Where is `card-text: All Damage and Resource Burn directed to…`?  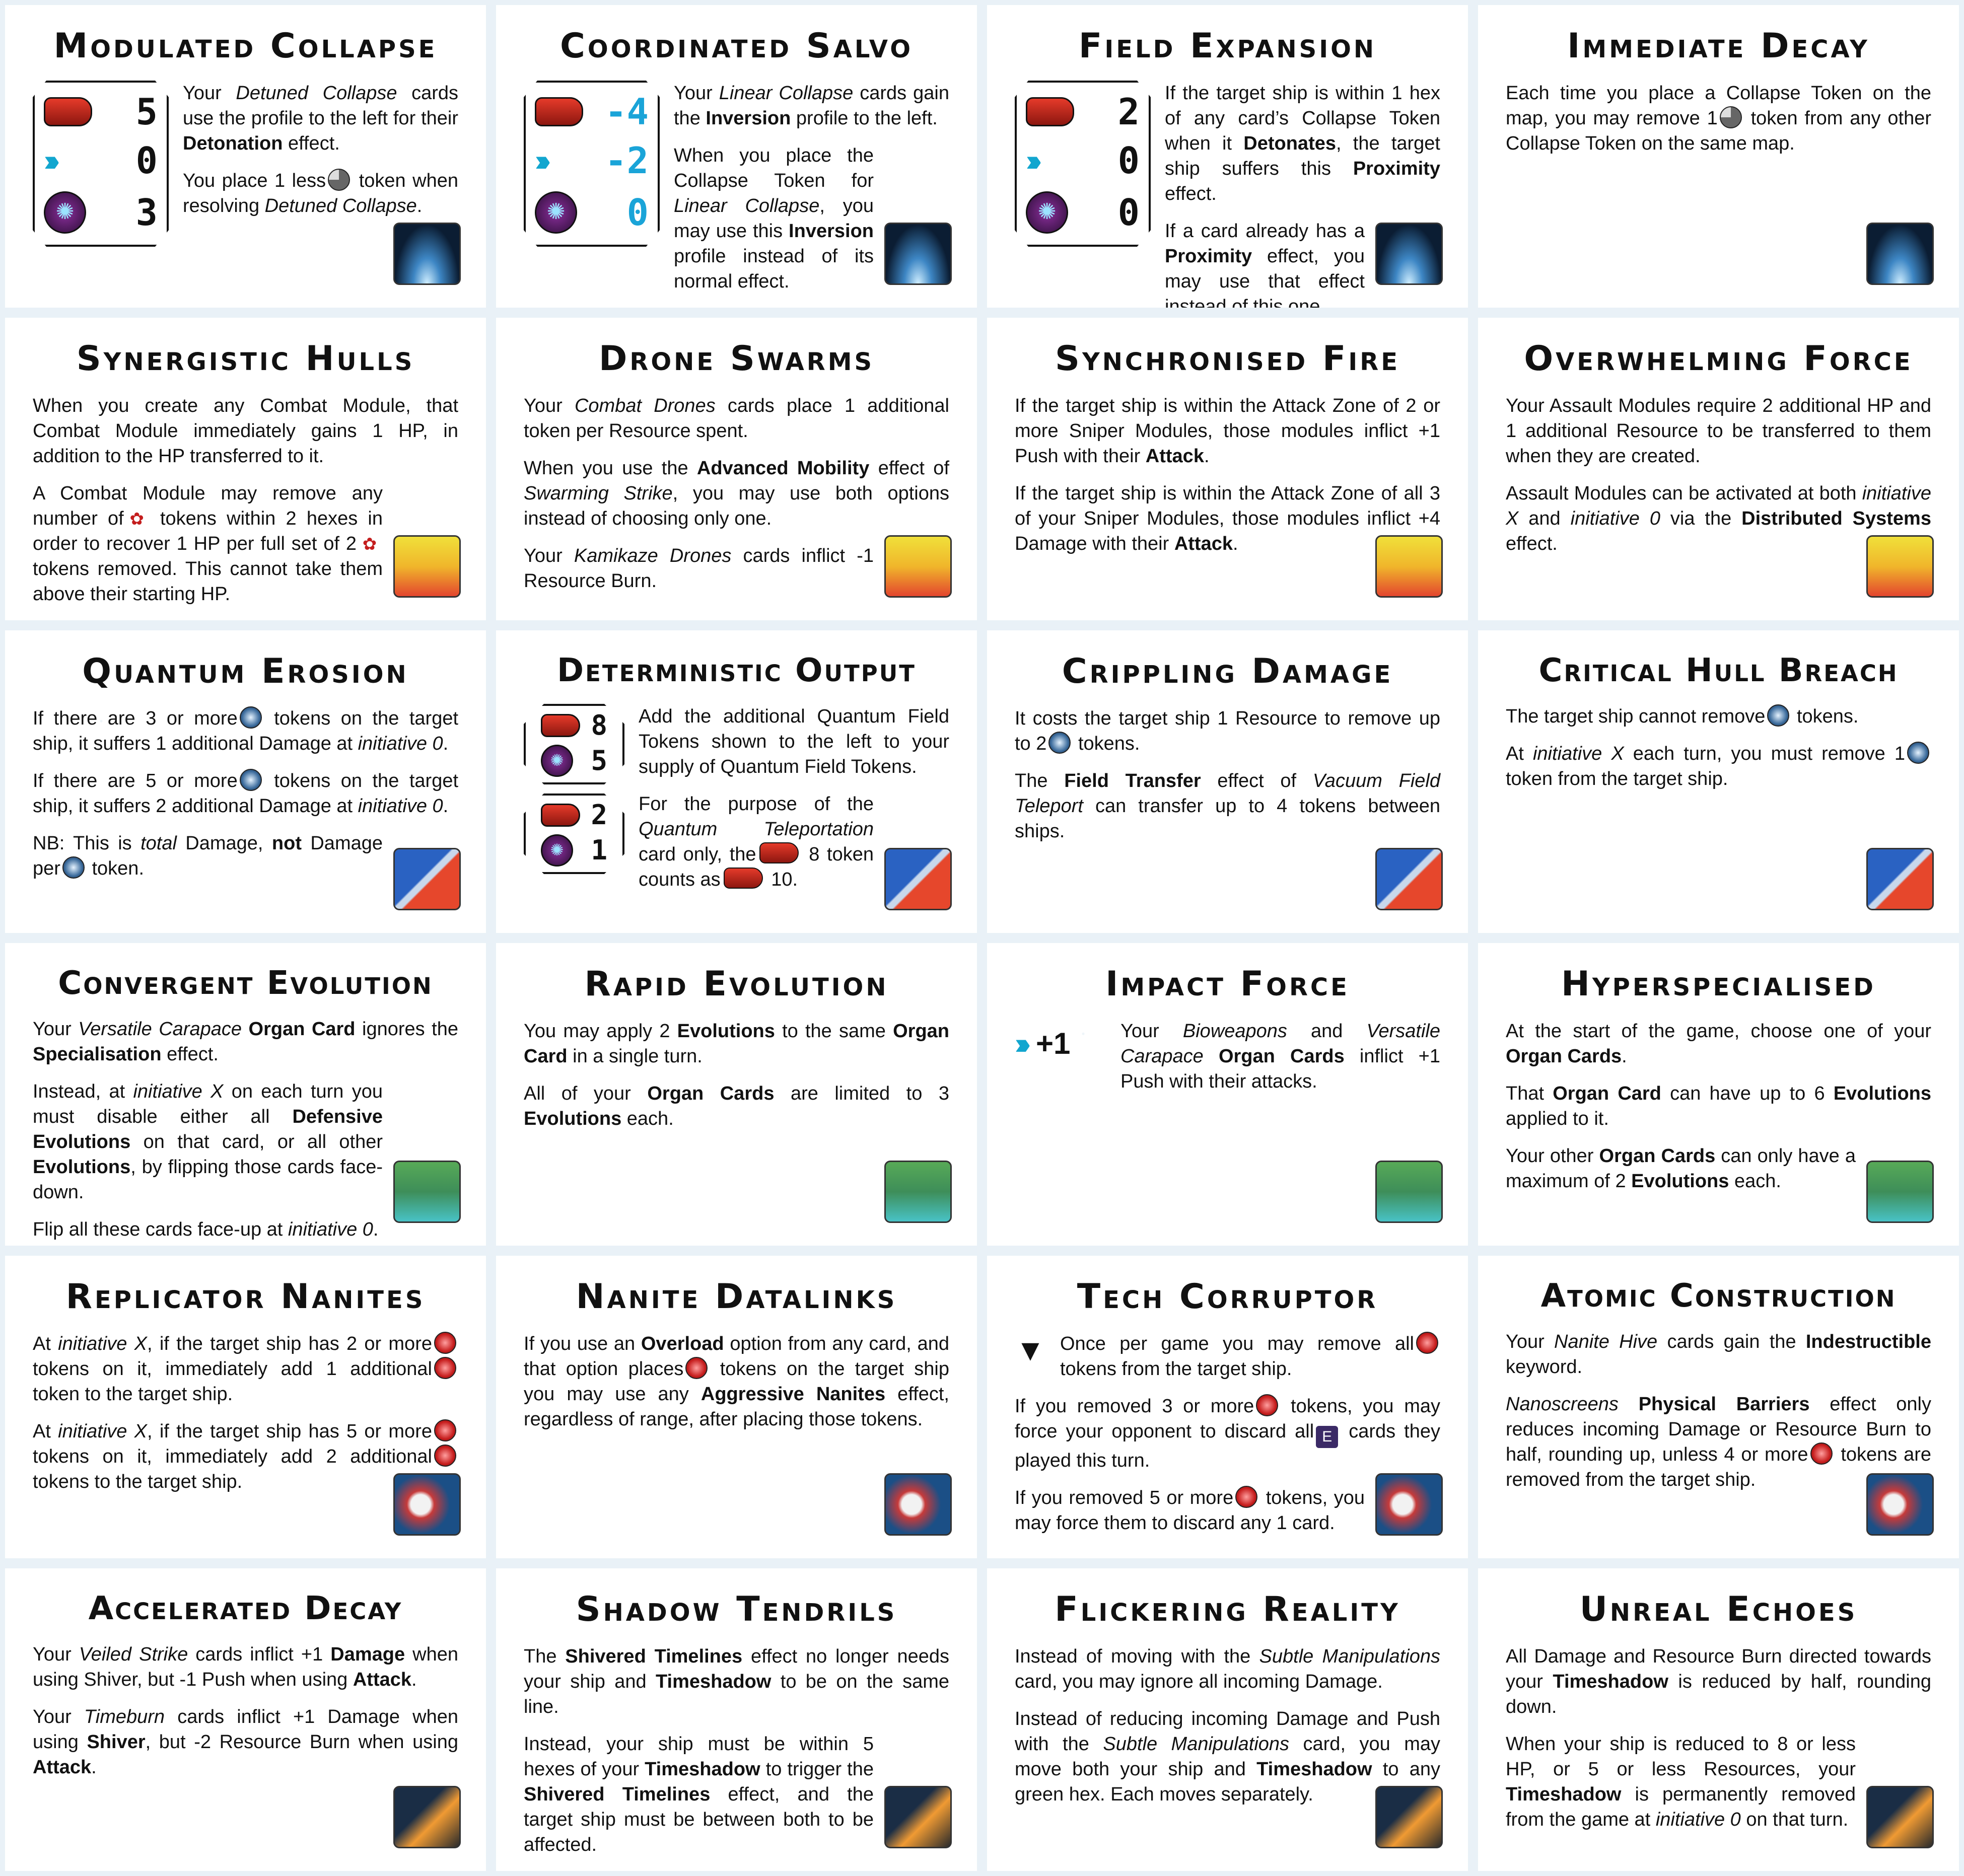
card-text: All Damage and Resource Burn directed to… is located at coordinates (1718, 1682).